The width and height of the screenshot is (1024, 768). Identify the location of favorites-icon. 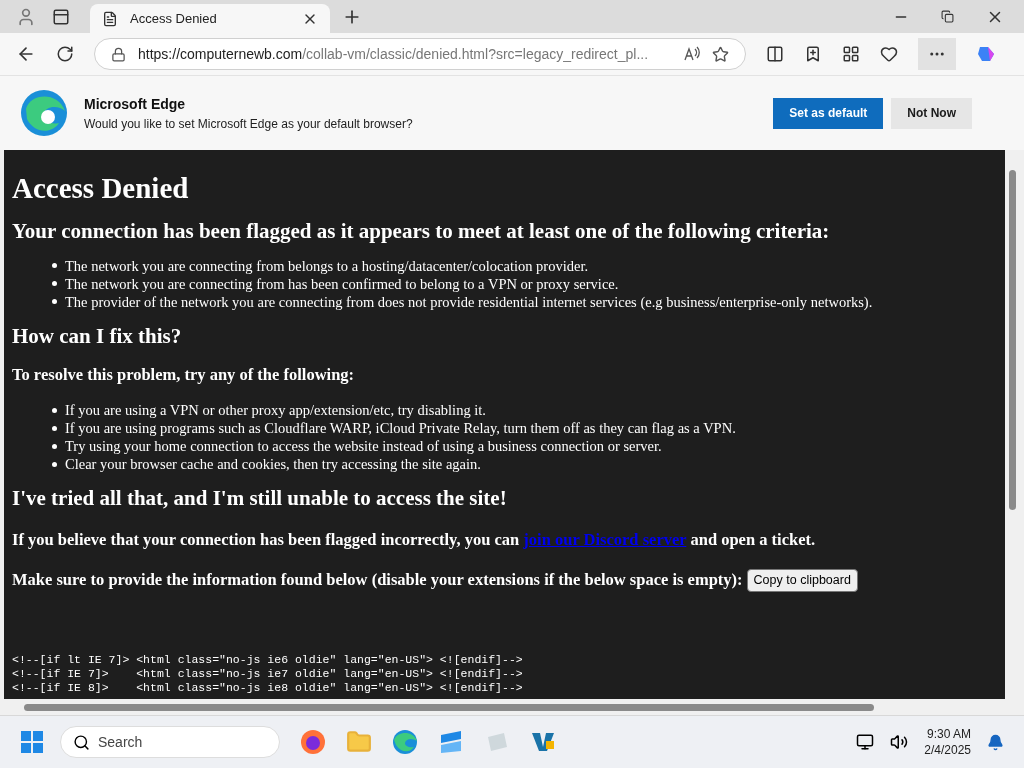
(813, 54).